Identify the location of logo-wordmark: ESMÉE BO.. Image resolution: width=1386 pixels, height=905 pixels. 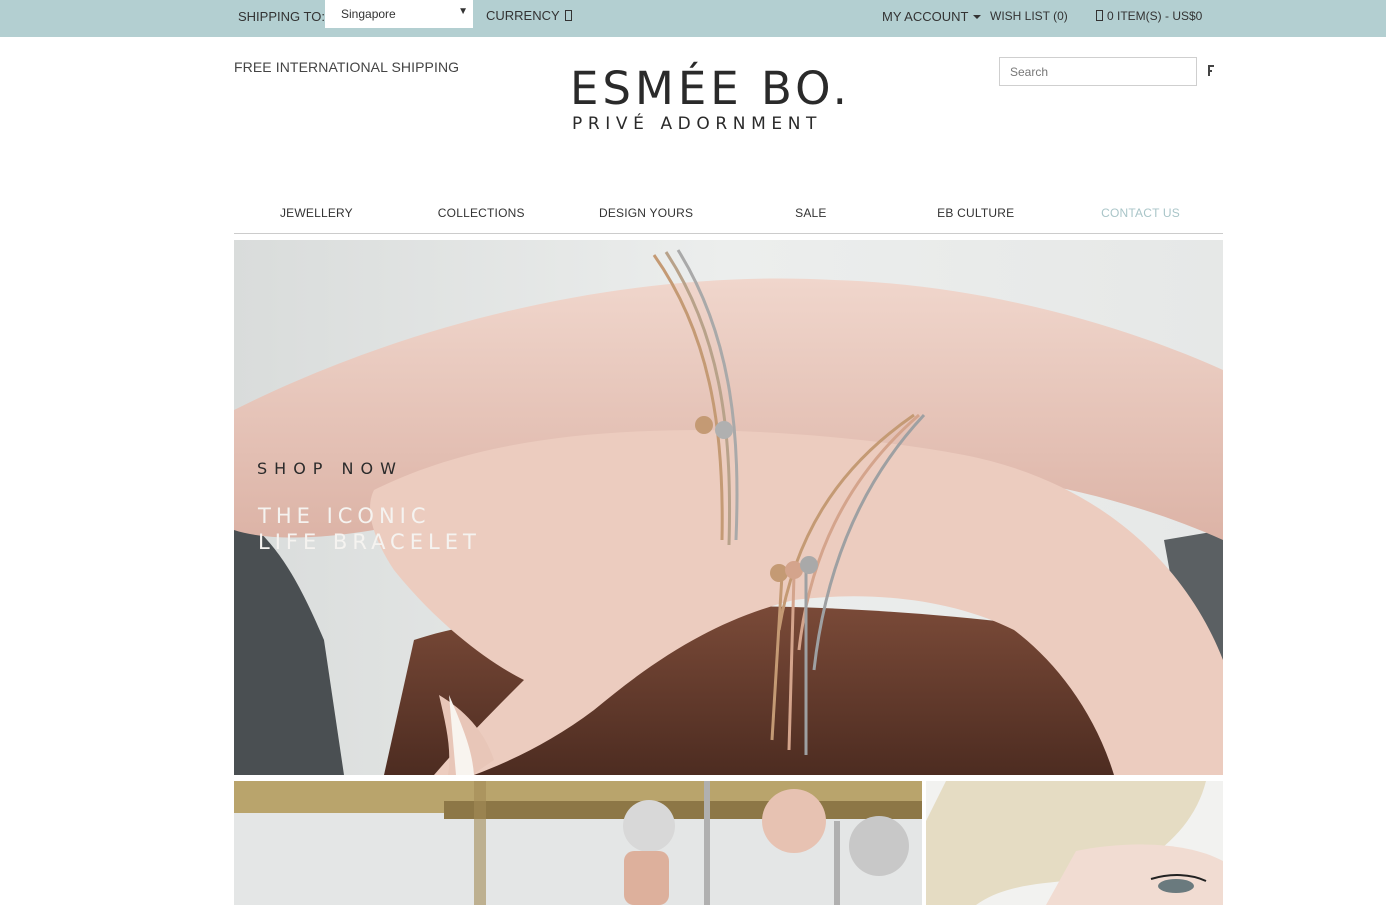
(710, 88).